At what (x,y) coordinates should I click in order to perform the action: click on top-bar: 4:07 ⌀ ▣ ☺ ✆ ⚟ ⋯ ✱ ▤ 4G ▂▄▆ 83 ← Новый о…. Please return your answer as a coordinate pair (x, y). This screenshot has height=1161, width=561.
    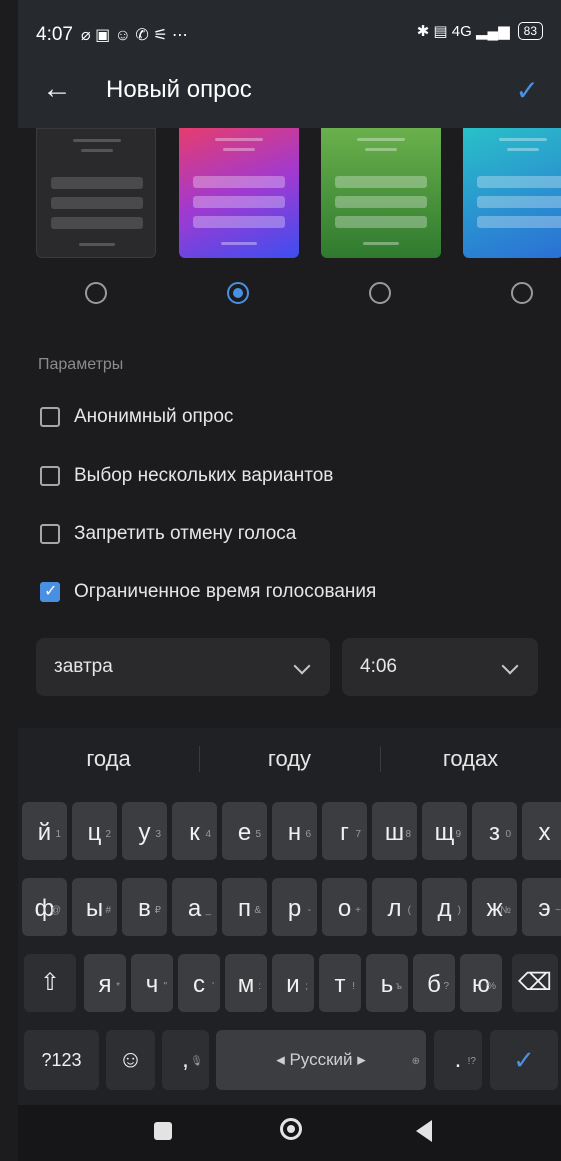
    Looking at the image, I should click on (289, 64).